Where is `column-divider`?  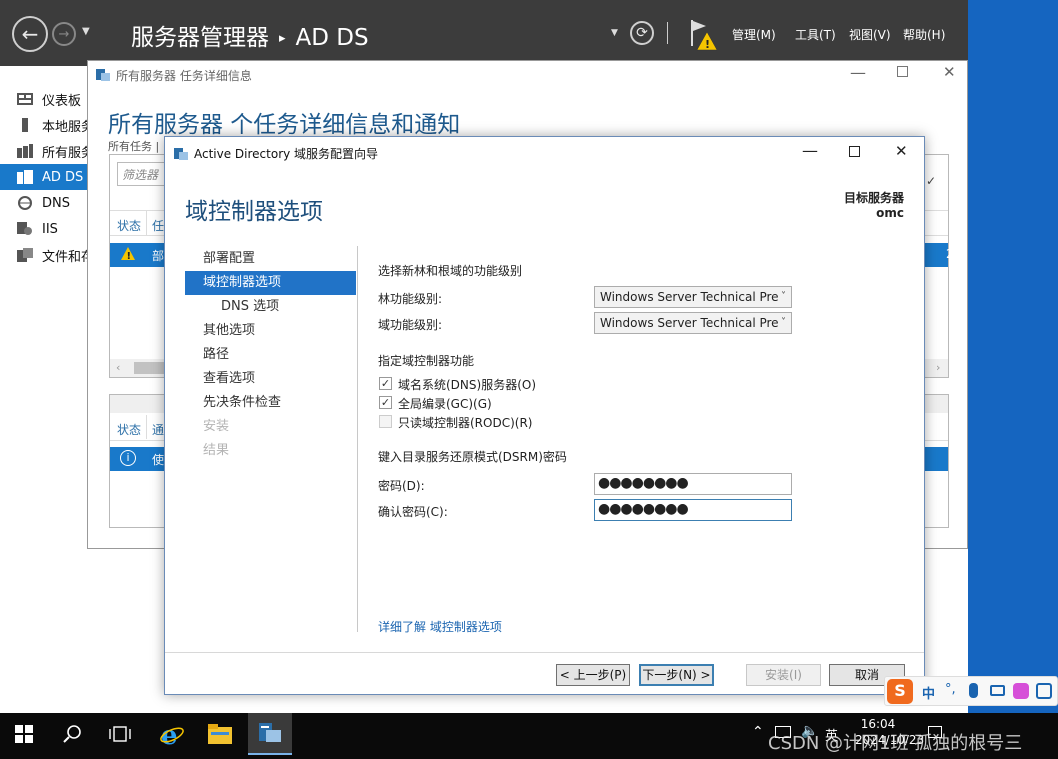
column-divider is located at coordinates (146, 427).